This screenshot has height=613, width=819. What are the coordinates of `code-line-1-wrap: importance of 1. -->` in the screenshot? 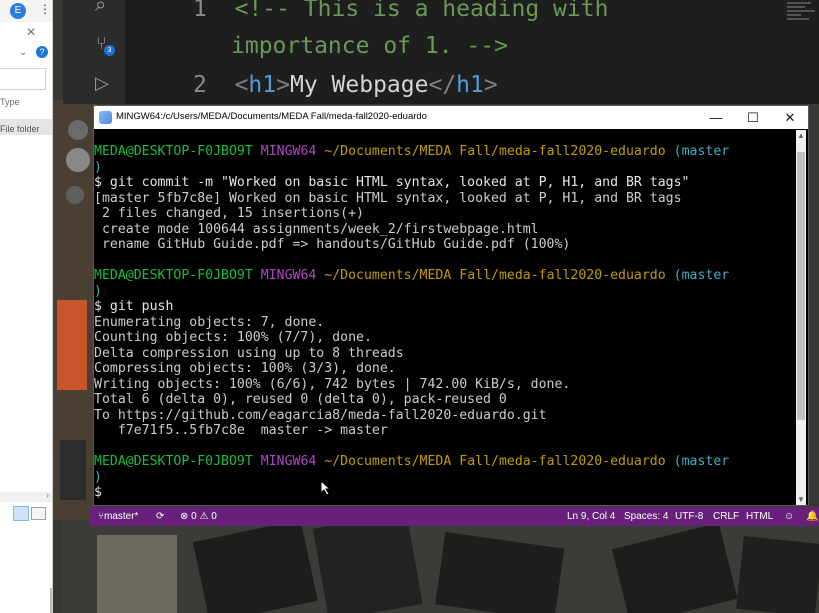 It's located at (369, 46).